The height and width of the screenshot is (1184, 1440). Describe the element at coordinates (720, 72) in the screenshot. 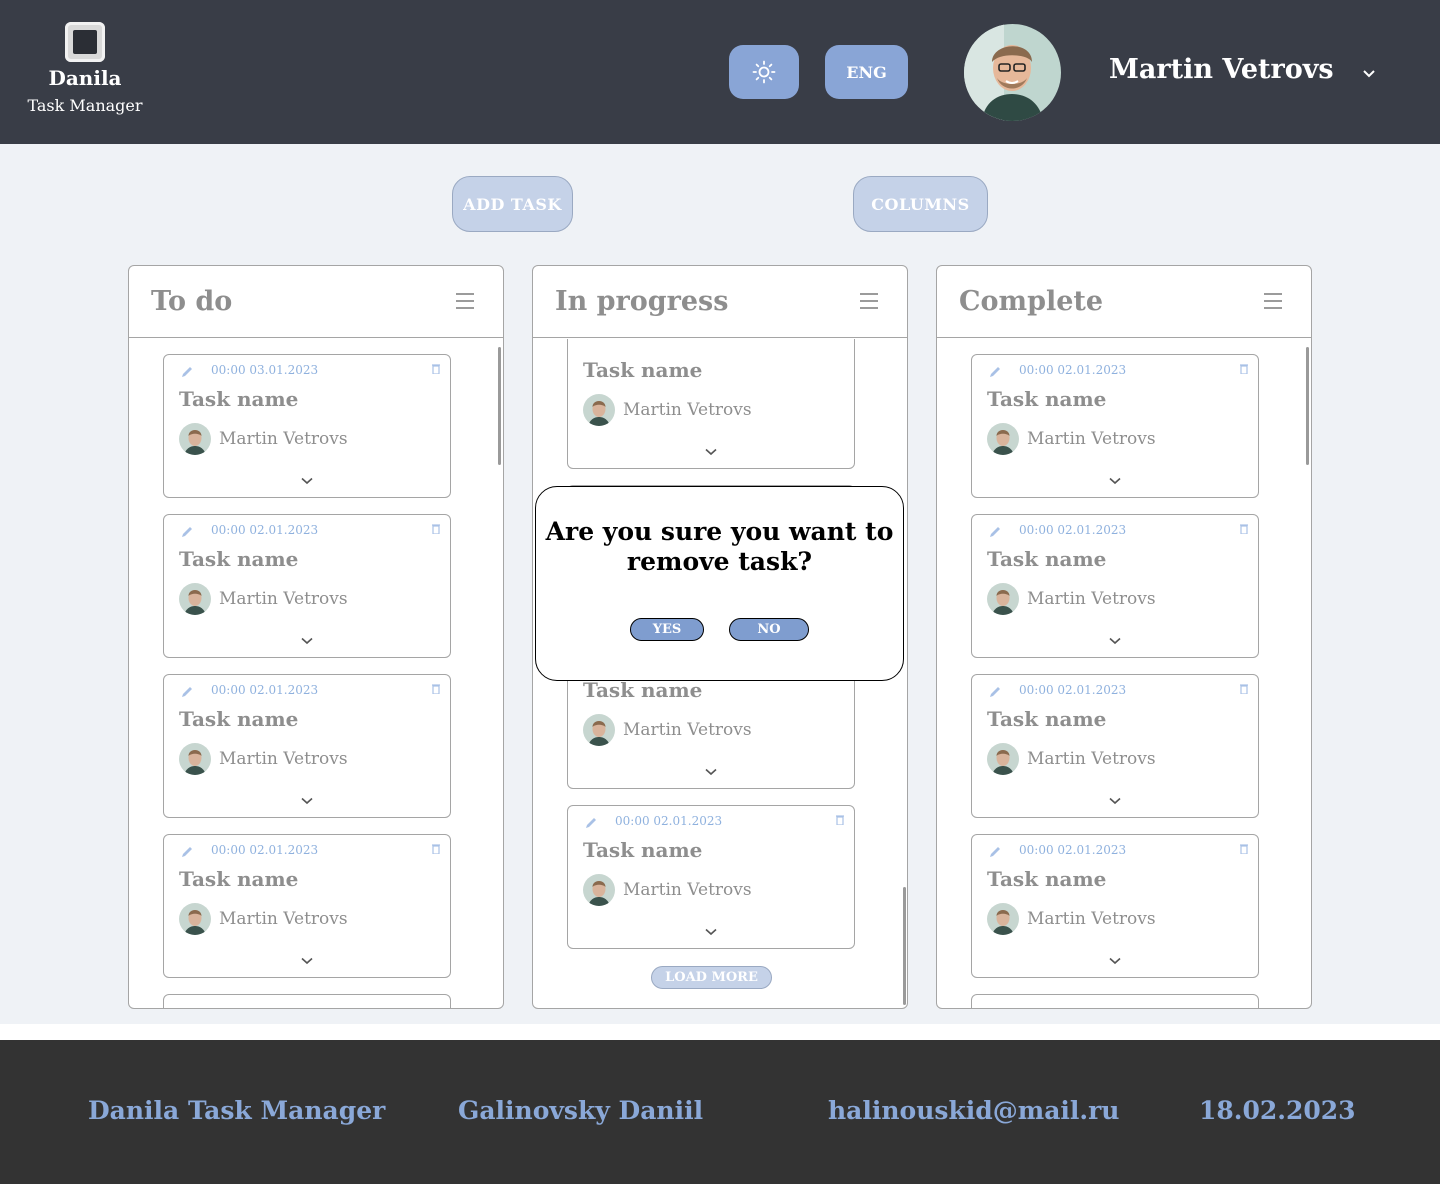

I see `app-header: Danila Task Manager ENG Martin Vetrovs` at that location.